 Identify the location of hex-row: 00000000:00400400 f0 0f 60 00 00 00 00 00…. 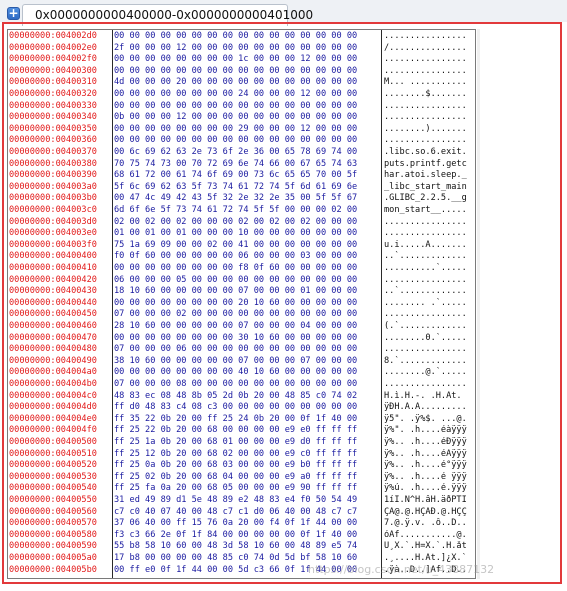
(241, 256).